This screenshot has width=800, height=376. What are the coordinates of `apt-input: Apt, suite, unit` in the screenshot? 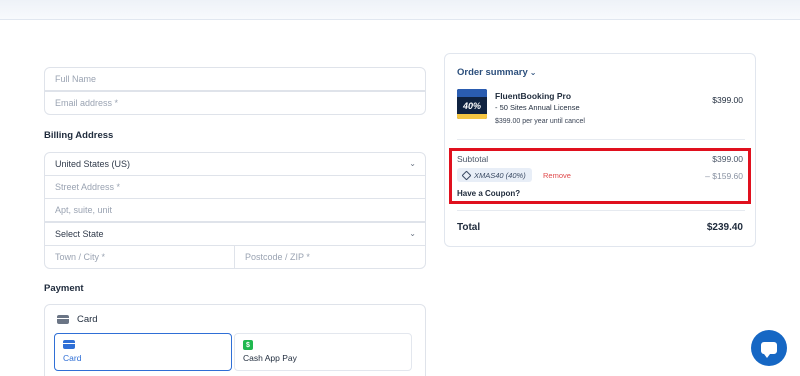 It's located at (235, 210).